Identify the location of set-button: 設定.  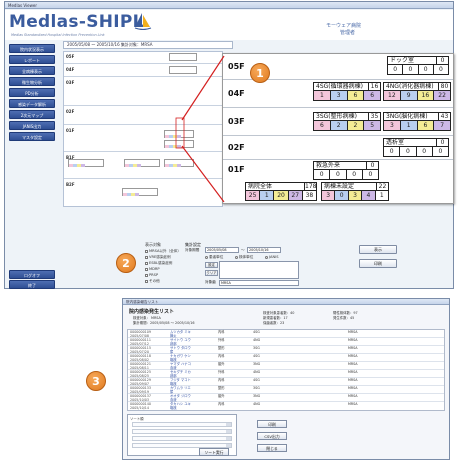
(211, 265).